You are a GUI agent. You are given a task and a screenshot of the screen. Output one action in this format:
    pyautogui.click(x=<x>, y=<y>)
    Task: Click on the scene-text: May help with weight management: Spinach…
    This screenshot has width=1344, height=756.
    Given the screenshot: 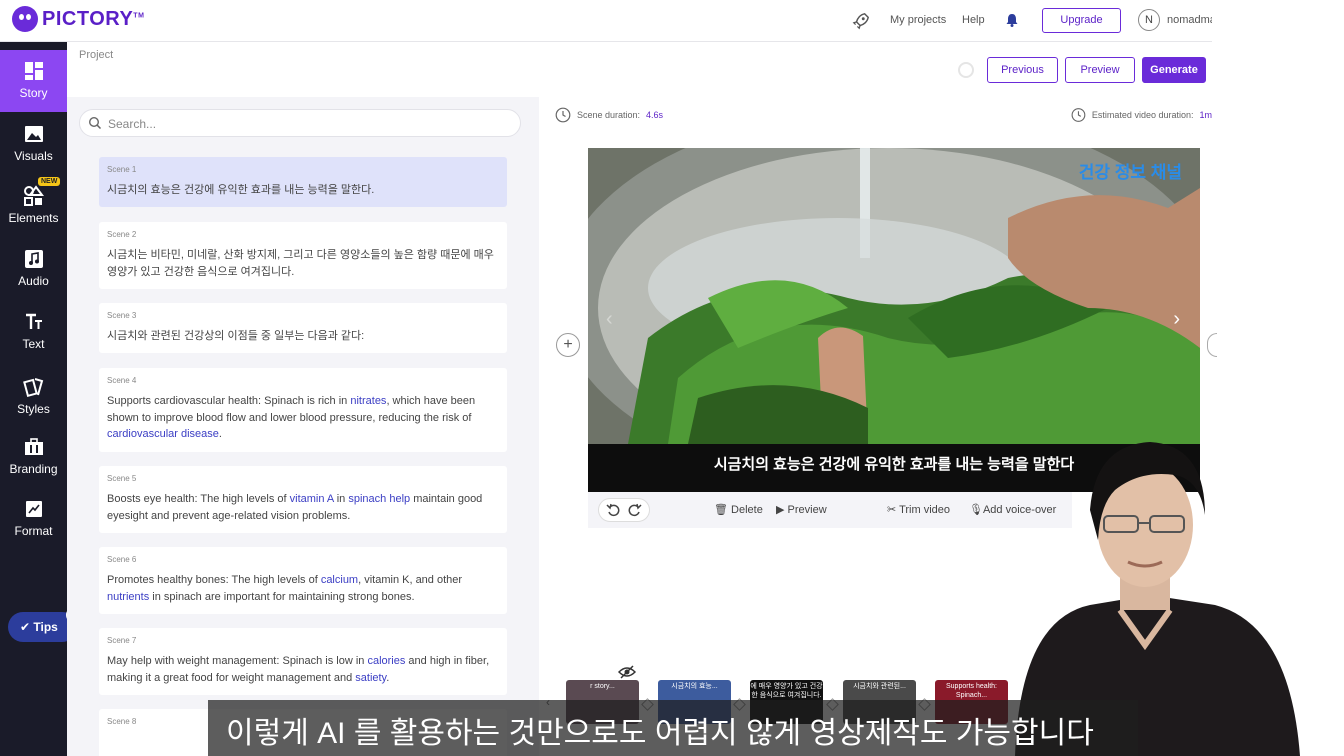 What is the action you would take?
    pyautogui.click(x=303, y=669)
    